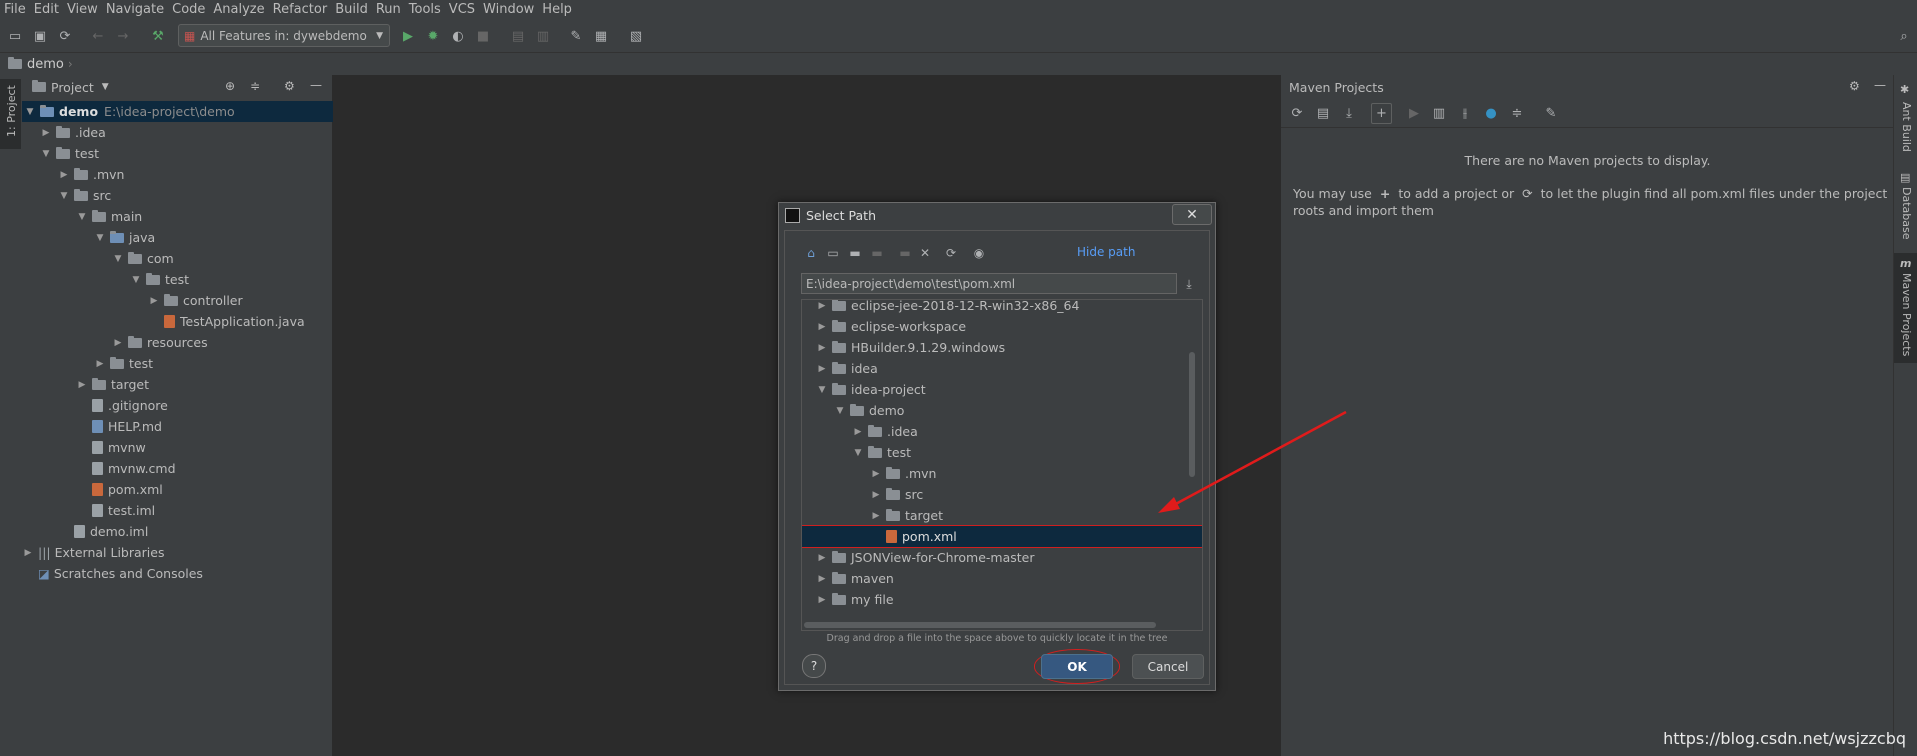 This screenshot has width=1917, height=756. What do you see at coordinates (64, 132) in the screenshot?
I see `tree-item-idea: ▶ .idea` at bounding box center [64, 132].